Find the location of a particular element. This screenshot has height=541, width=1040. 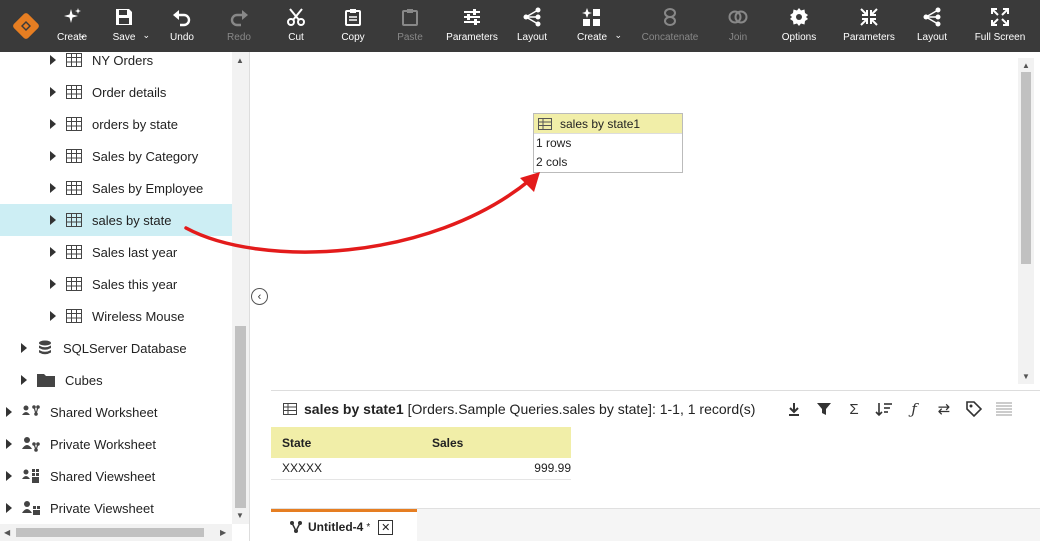

toolbar-concatenate-button: Concatenate is located at coordinates (670, 26).